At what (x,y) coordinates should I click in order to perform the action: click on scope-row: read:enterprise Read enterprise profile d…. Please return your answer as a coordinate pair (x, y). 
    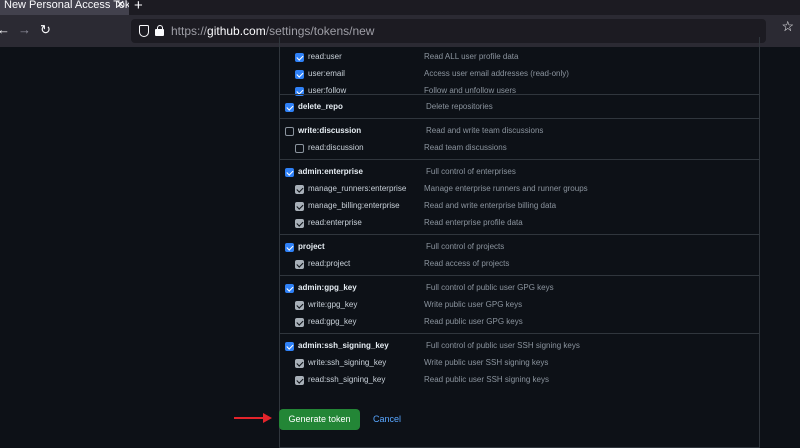
    Looking at the image, I should click on (515, 224).